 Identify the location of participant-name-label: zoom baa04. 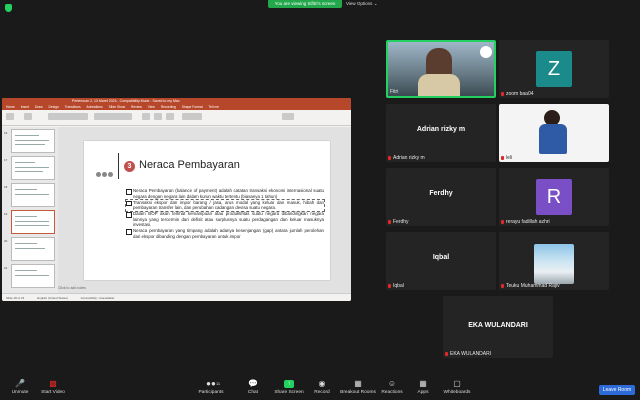
(517, 94).